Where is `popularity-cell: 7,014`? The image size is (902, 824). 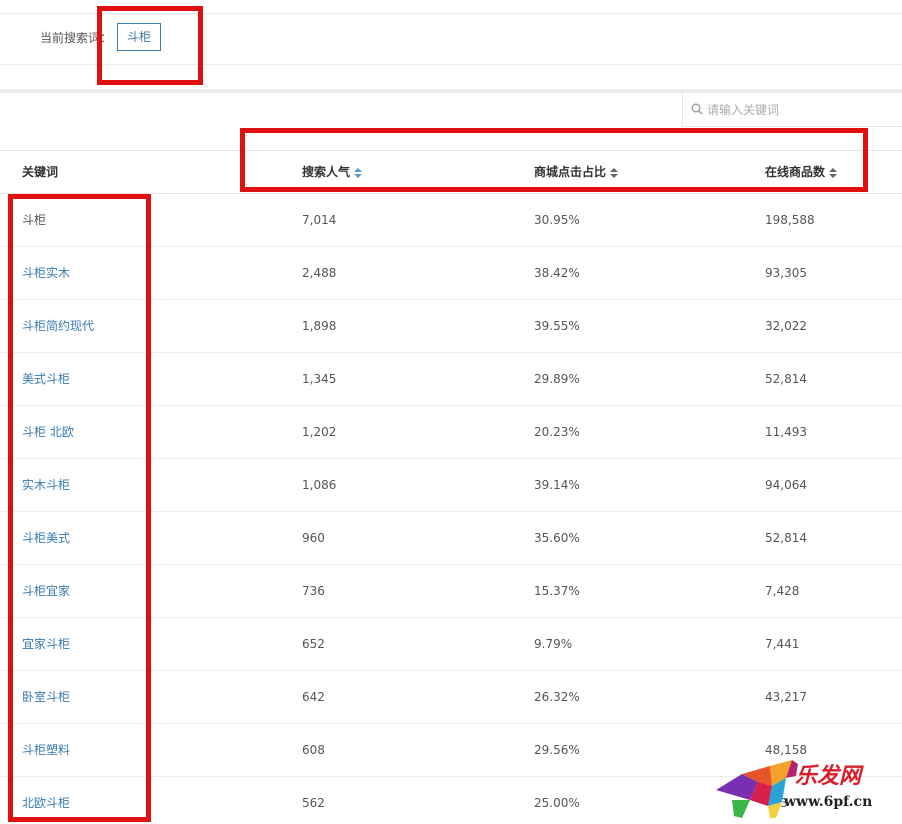 popularity-cell: 7,014 is located at coordinates (418, 220).